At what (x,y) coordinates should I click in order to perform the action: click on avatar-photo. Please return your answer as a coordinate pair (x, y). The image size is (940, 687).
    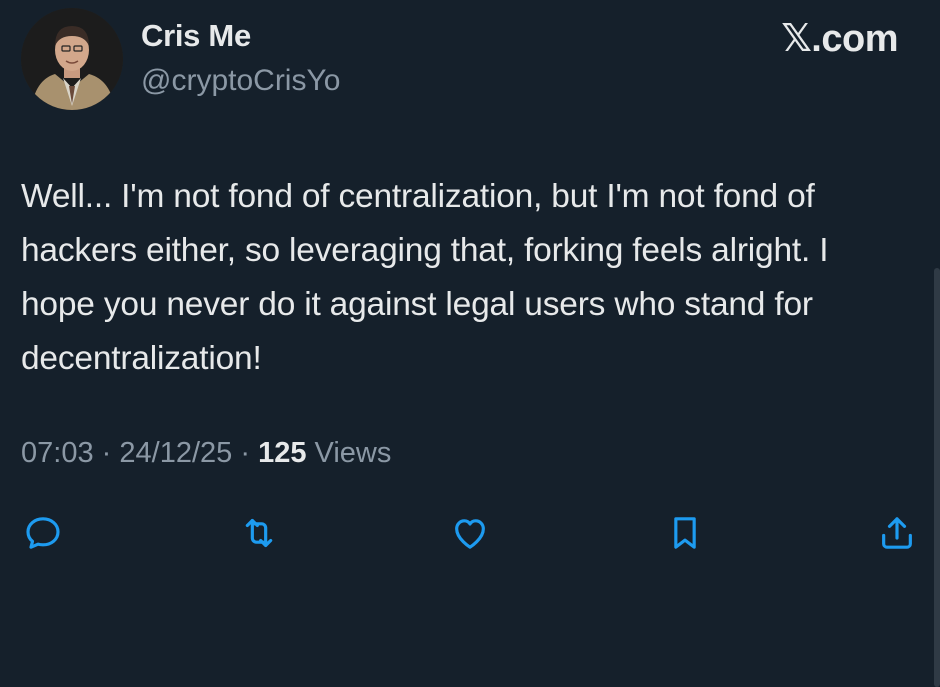
    Looking at the image, I should click on (72, 59).